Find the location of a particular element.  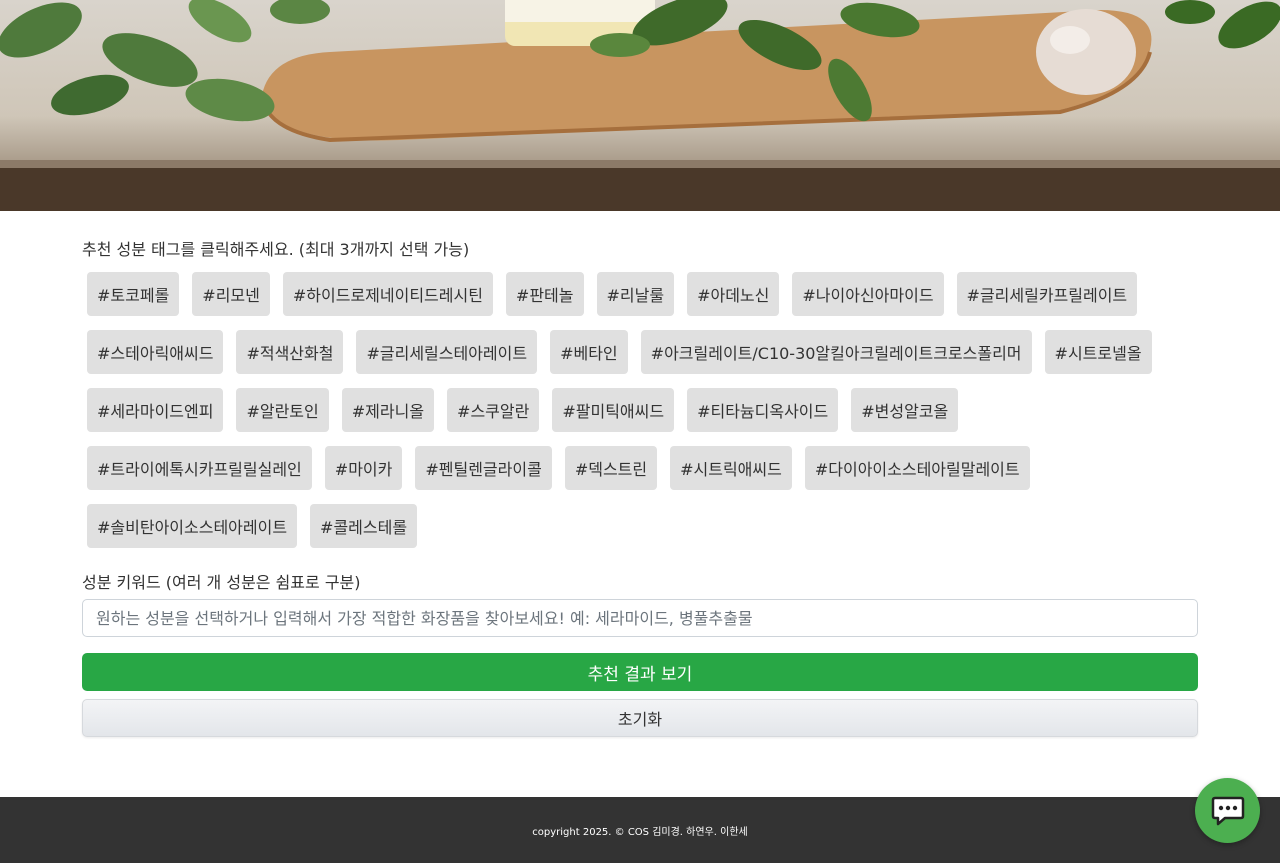

ingredient-tag: #펜틸렌글라이콜 is located at coordinates (483, 468).